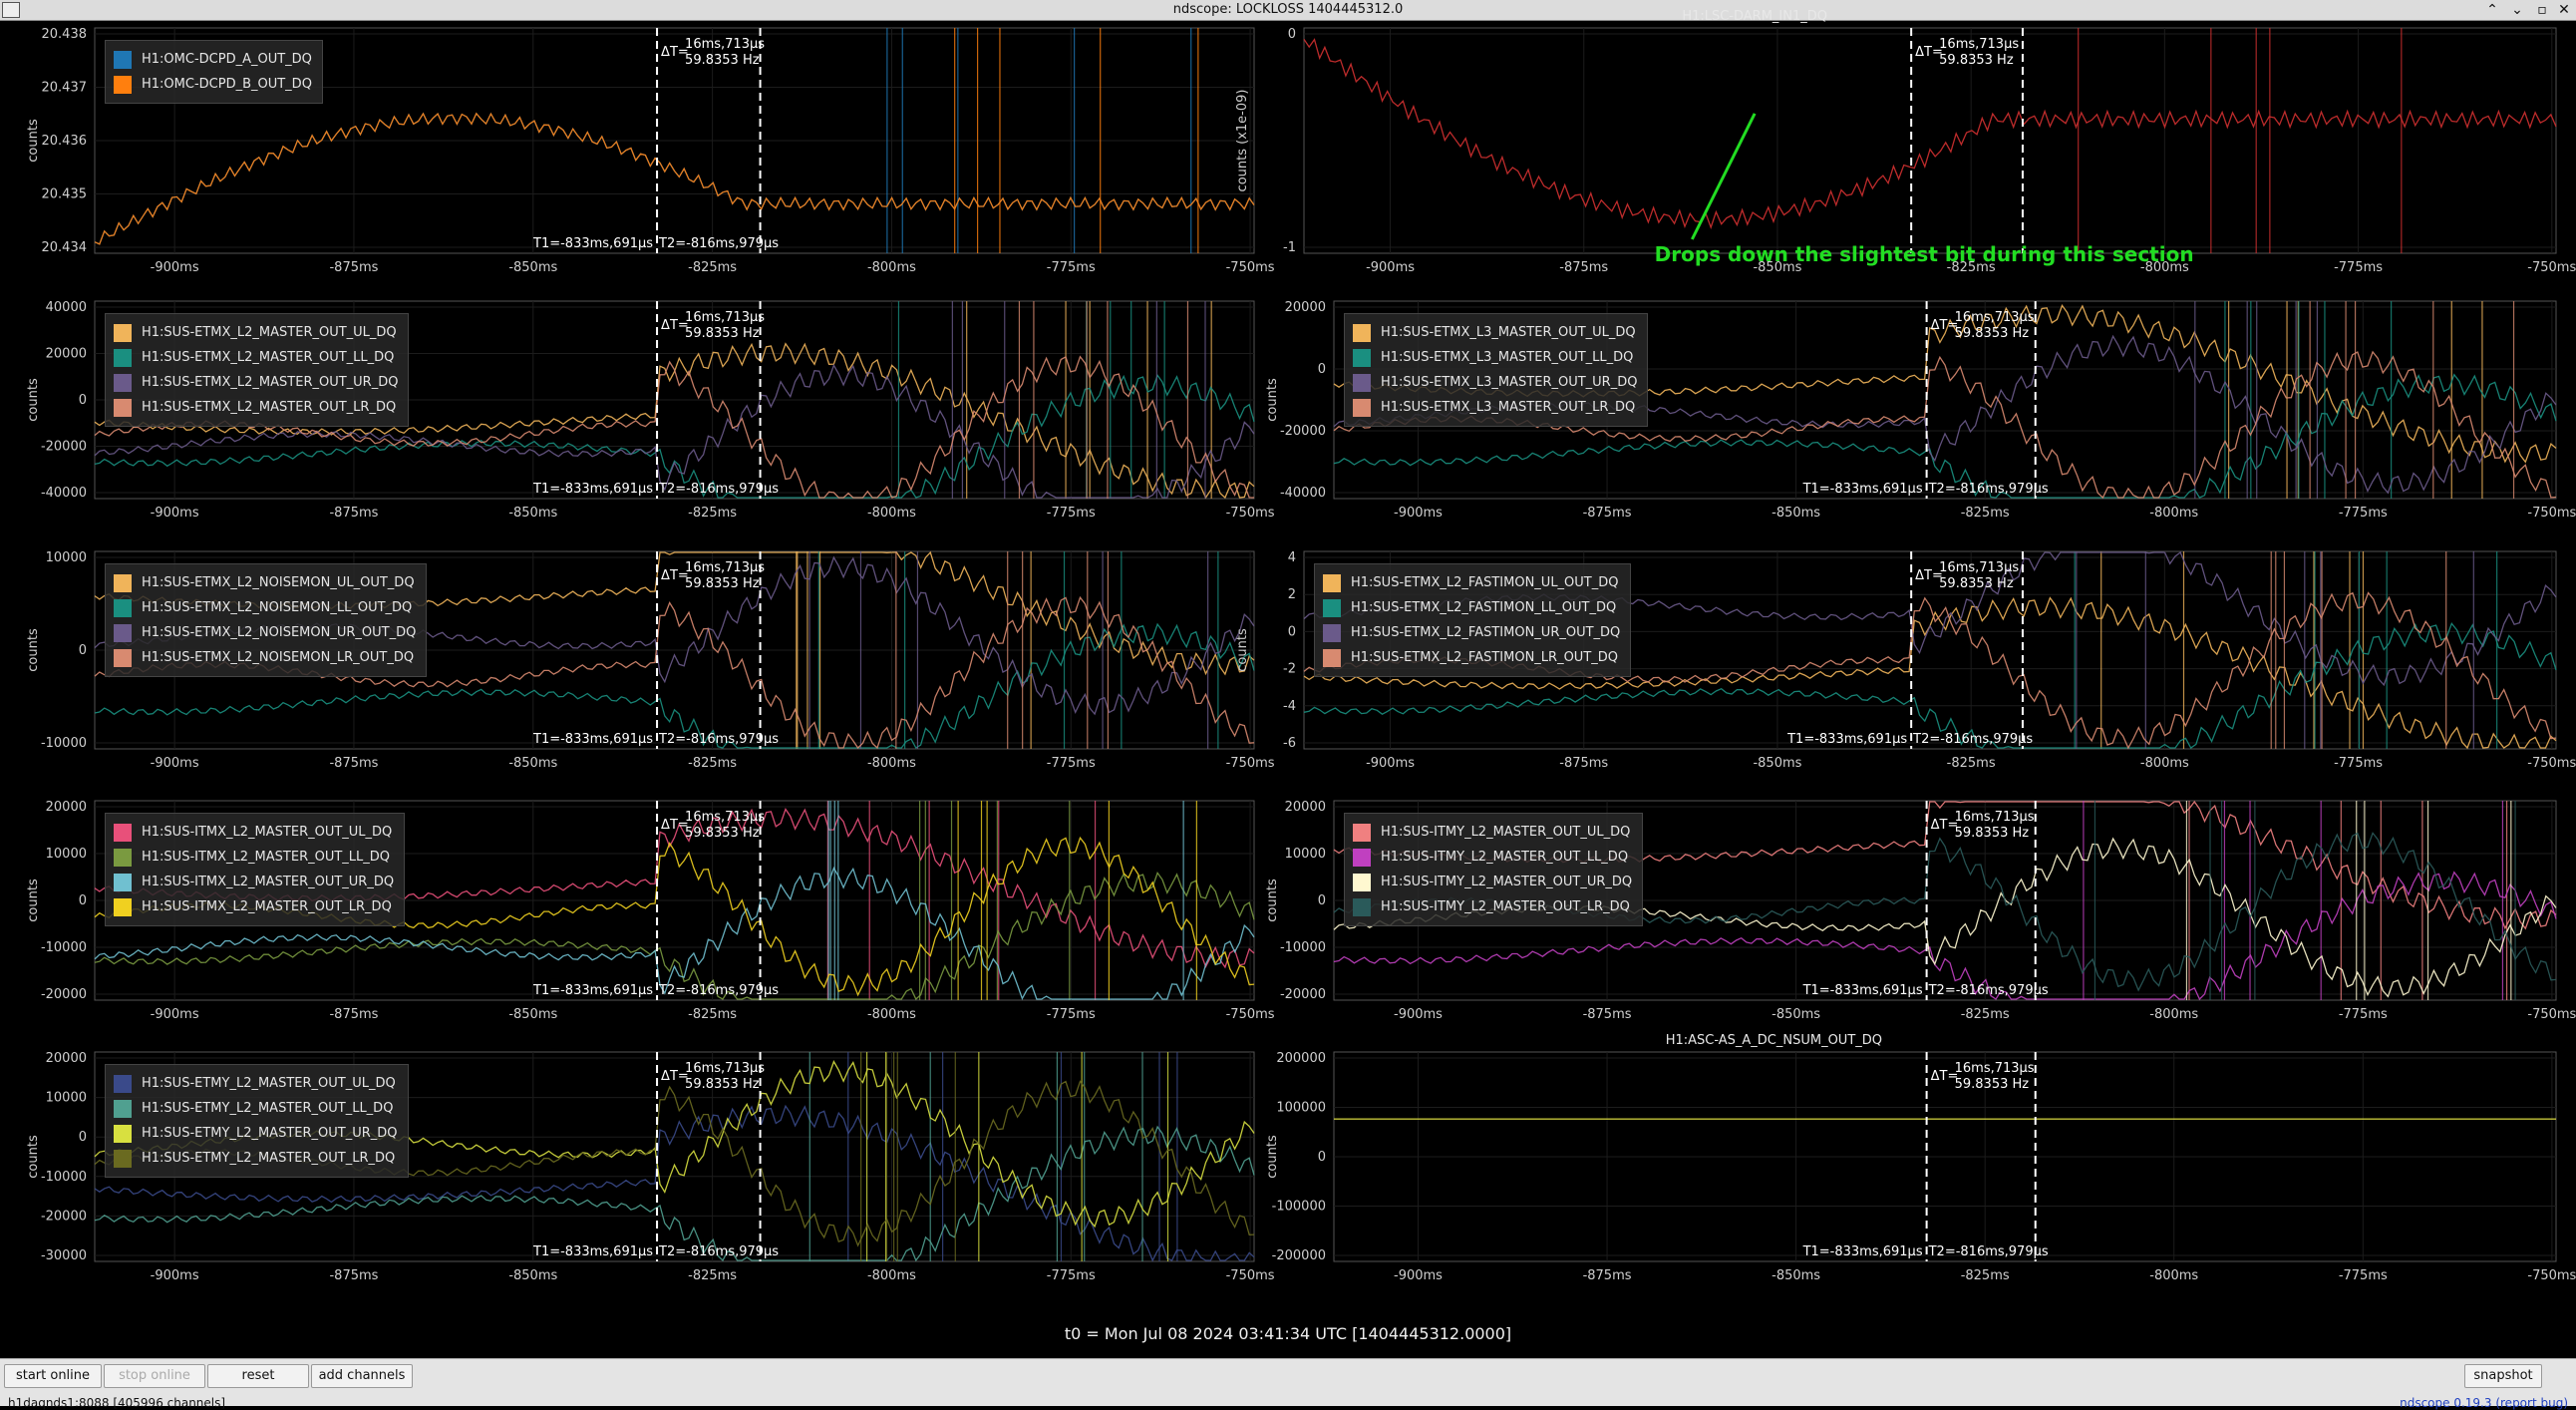  Describe the element at coordinates (256, 1108) in the screenshot. I see `legend-item: H1:SUS-ETMY_L2_MASTER_OUT_LL_DQ` at that location.